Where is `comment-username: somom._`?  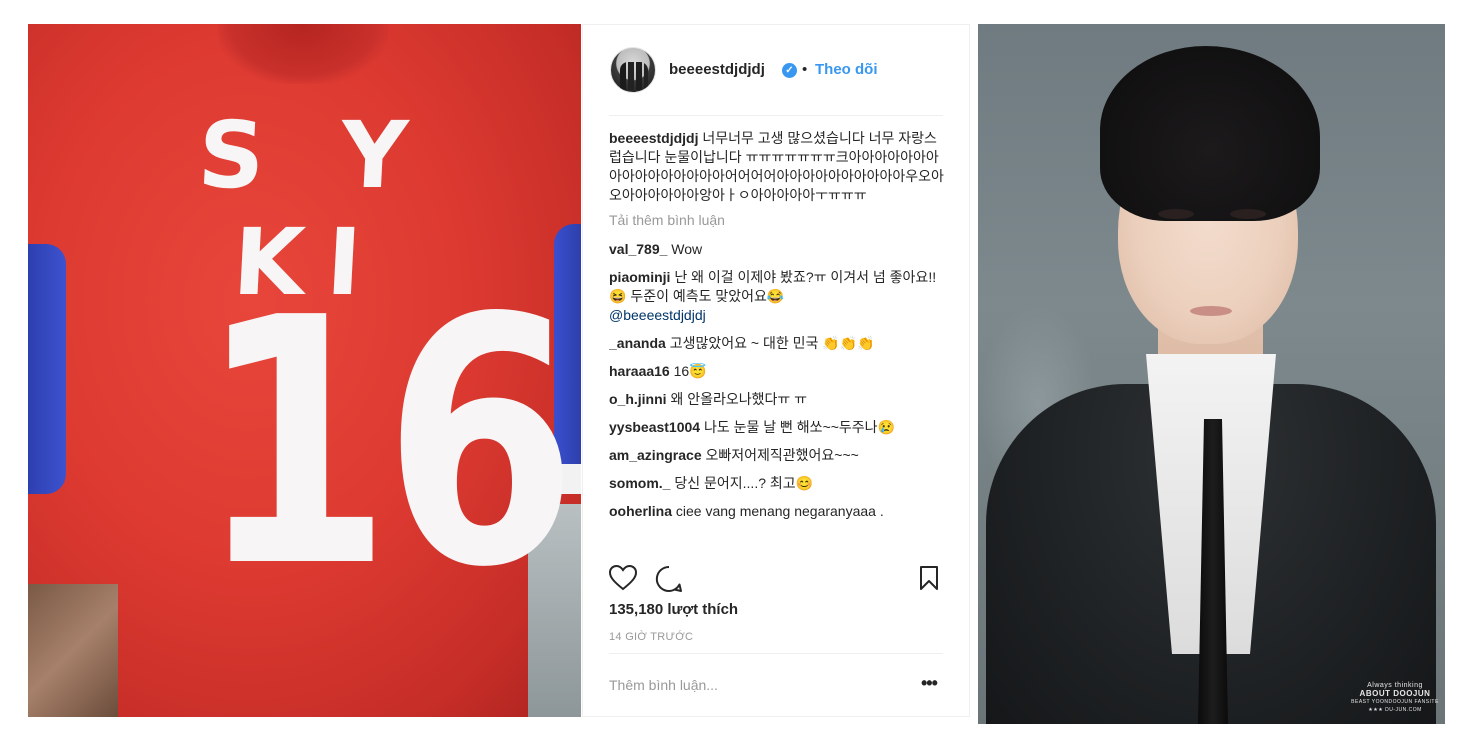 comment-username: somom._ is located at coordinates (639, 483).